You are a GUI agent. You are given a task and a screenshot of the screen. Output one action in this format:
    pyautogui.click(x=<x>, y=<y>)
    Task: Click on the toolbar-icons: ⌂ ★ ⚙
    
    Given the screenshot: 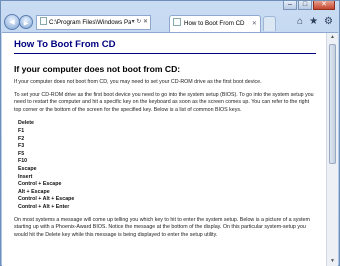 What is the action you would take?
    pyautogui.click(x=315, y=21)
    